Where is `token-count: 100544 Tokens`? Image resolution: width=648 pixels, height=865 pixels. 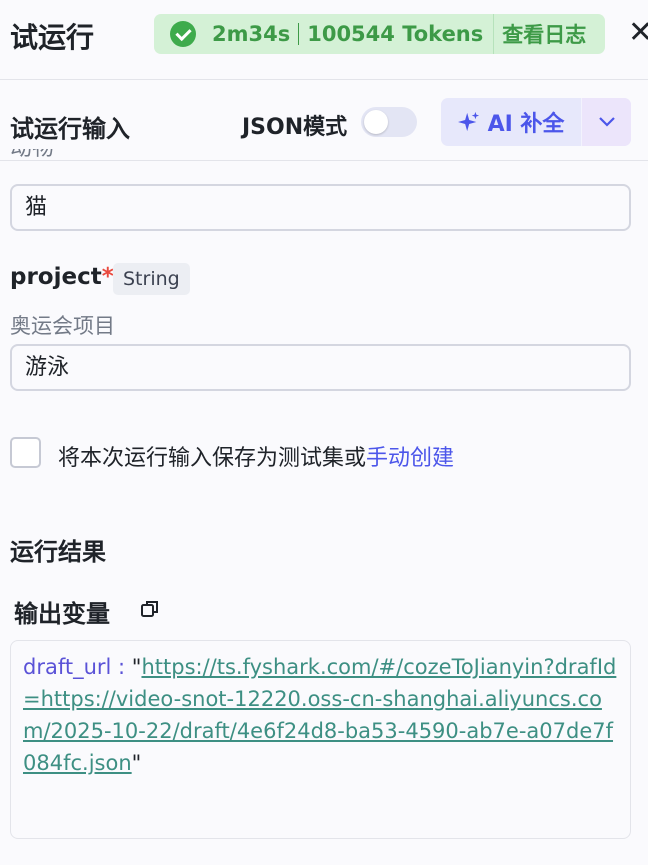
token-count: 100544 Tokens is located at coordinates (395, 34).